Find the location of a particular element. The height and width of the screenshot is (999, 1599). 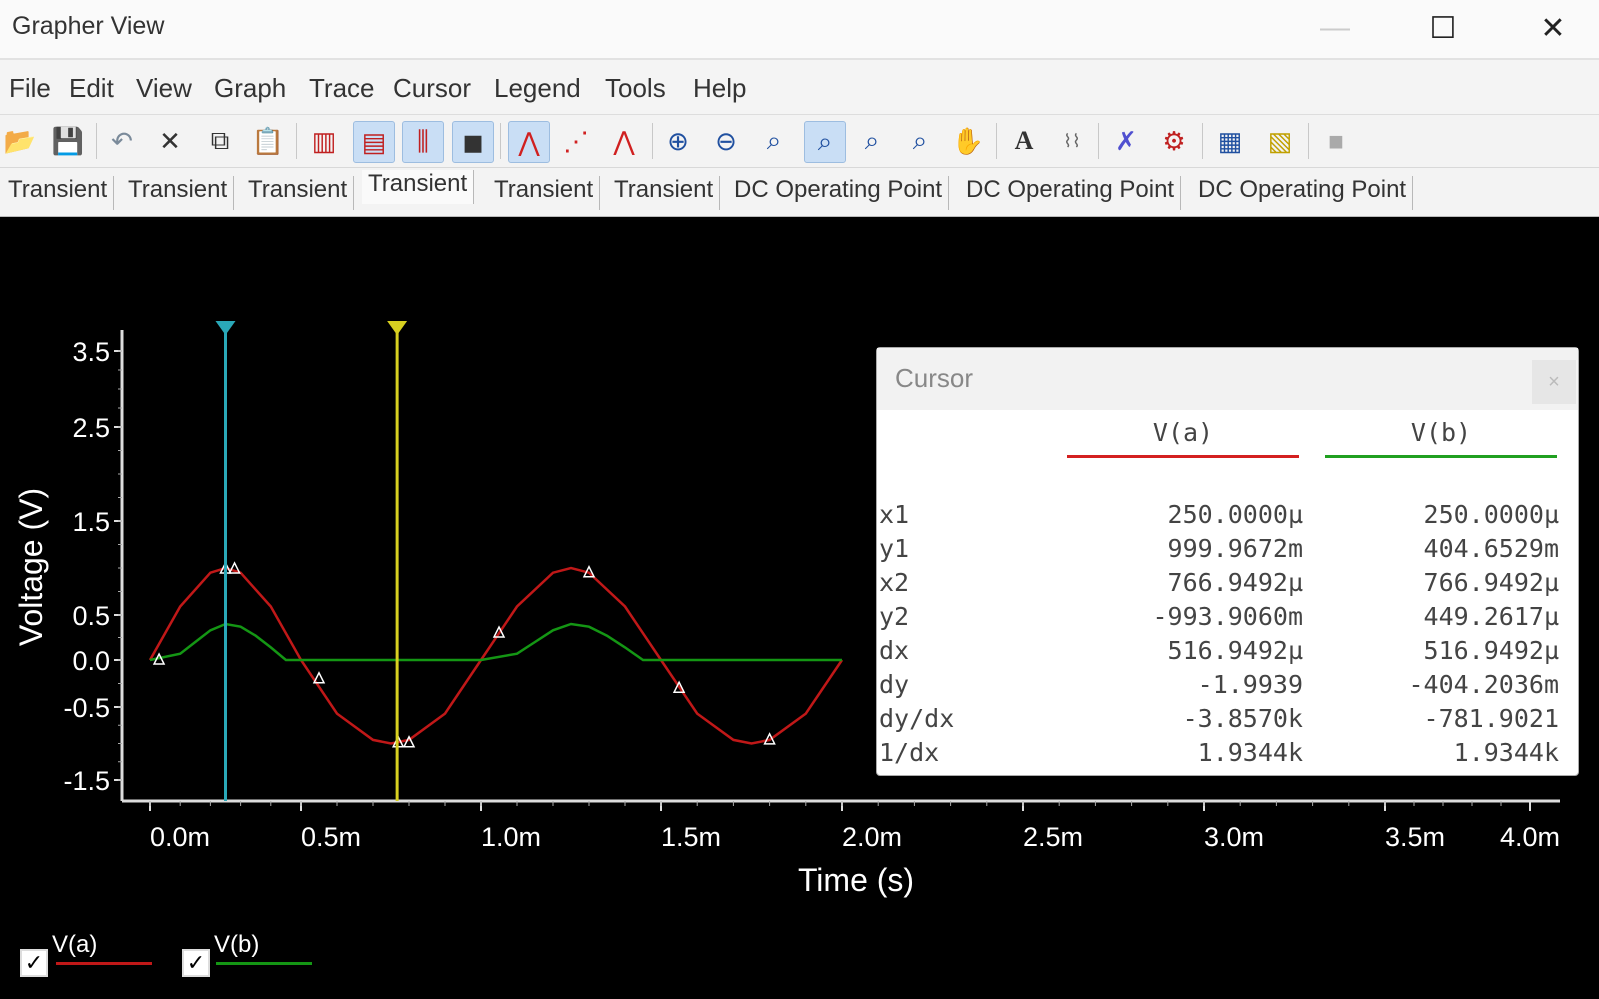

x-tick-label: 0.5m is located at coordinates (331, 837).